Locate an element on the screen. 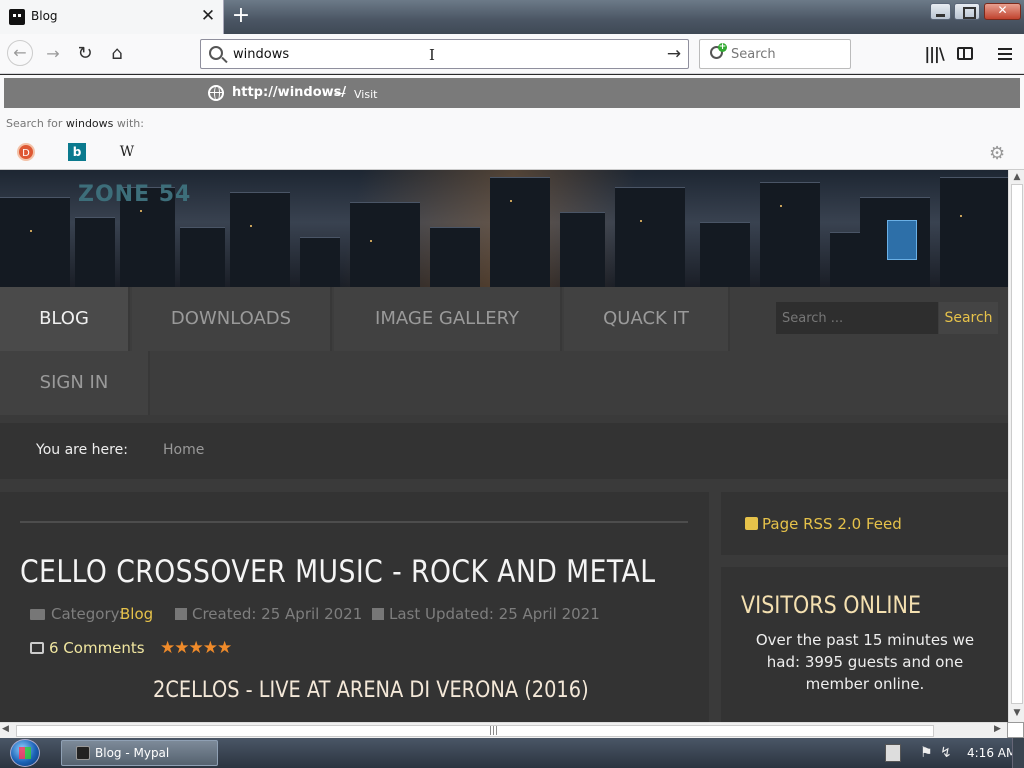 This screenshot has height=768, width=1024. go-arrow-icon: → is located at coordinates (674, 54).